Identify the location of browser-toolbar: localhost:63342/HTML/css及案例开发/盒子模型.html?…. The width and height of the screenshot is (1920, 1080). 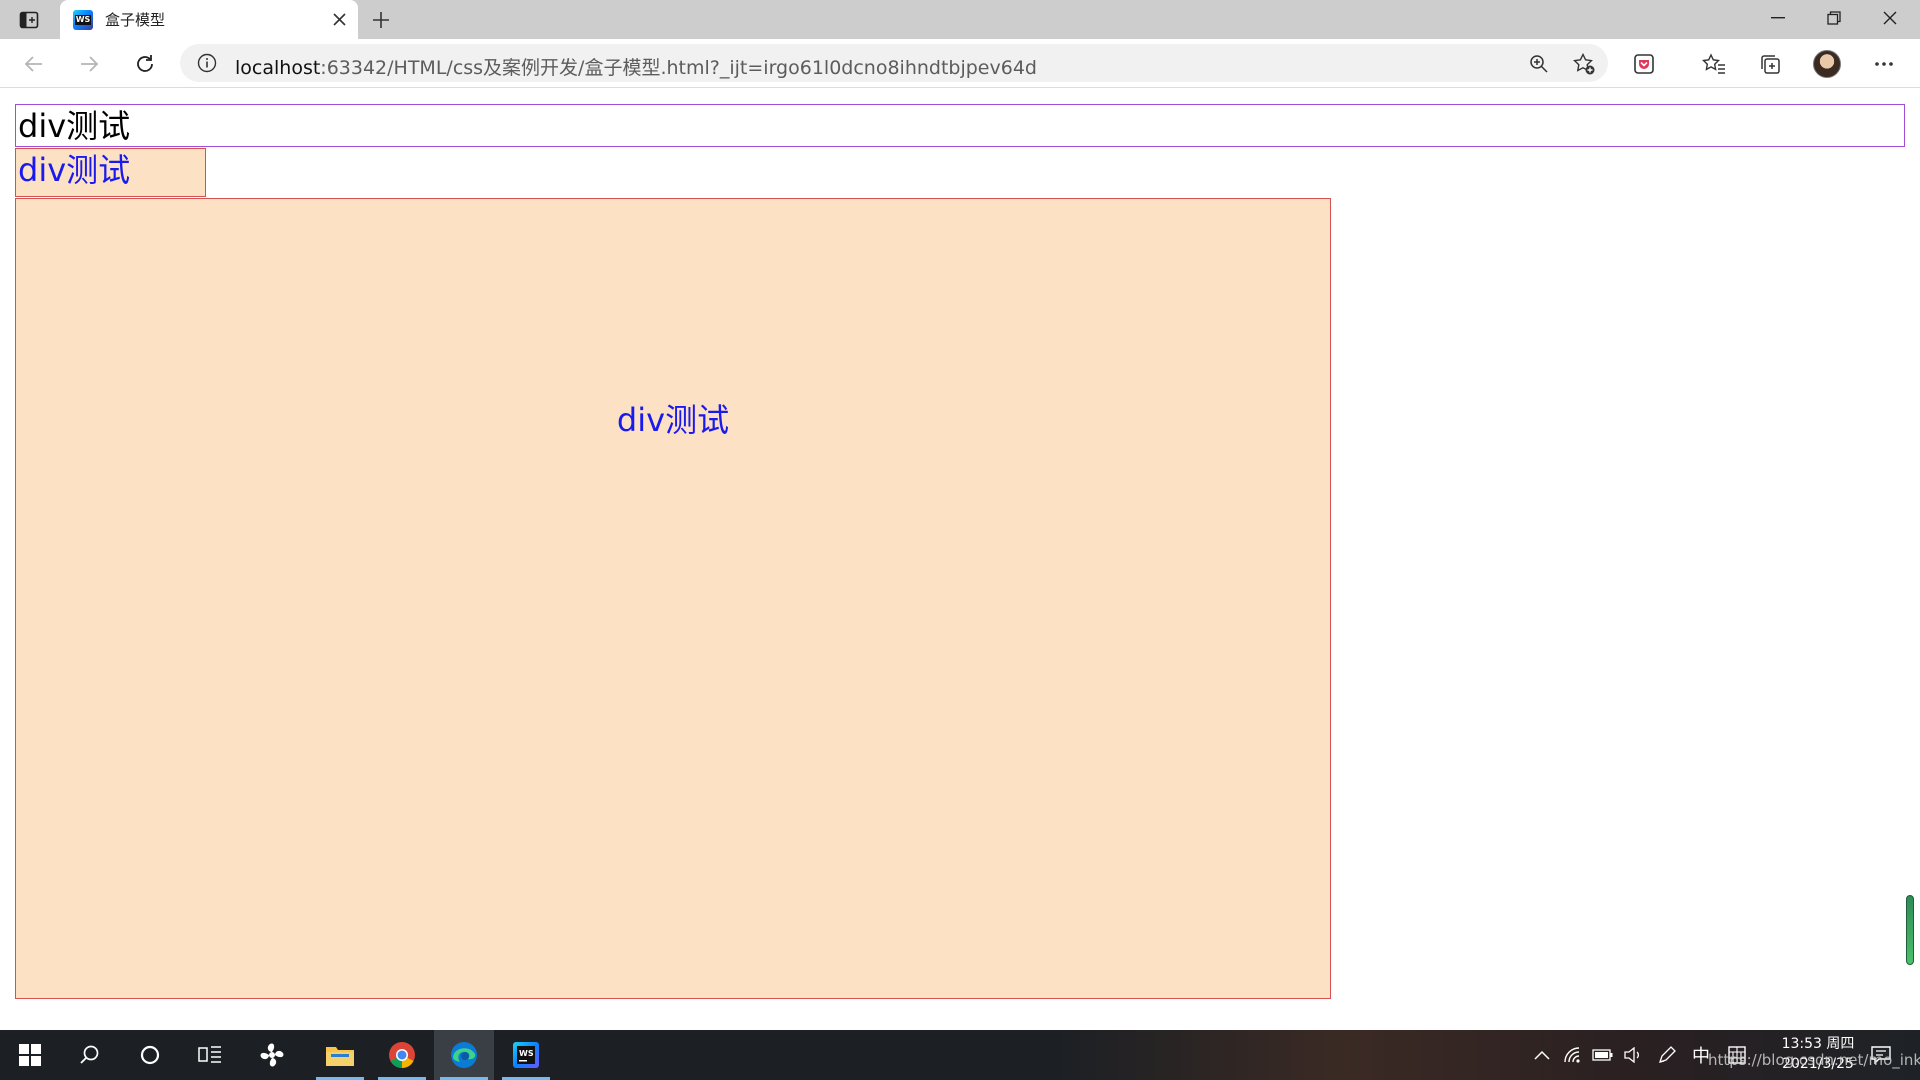
(960, 63).